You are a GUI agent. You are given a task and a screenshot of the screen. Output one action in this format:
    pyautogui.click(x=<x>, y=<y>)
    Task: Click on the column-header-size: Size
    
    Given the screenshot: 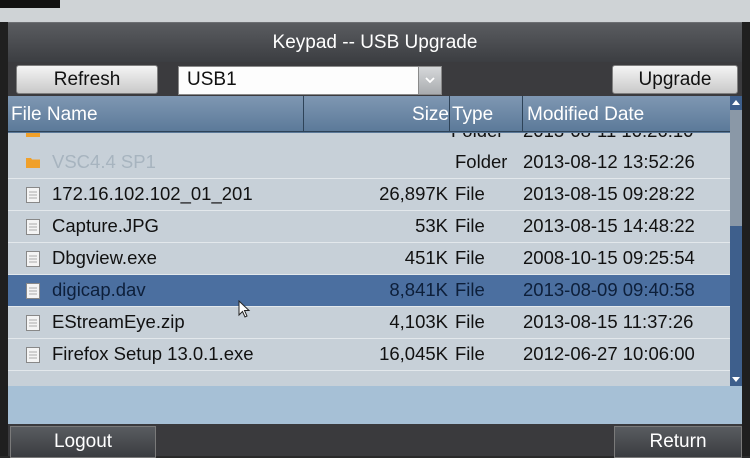 What is the action you would take?
    pyautogui.click(x=377, y=114)
    